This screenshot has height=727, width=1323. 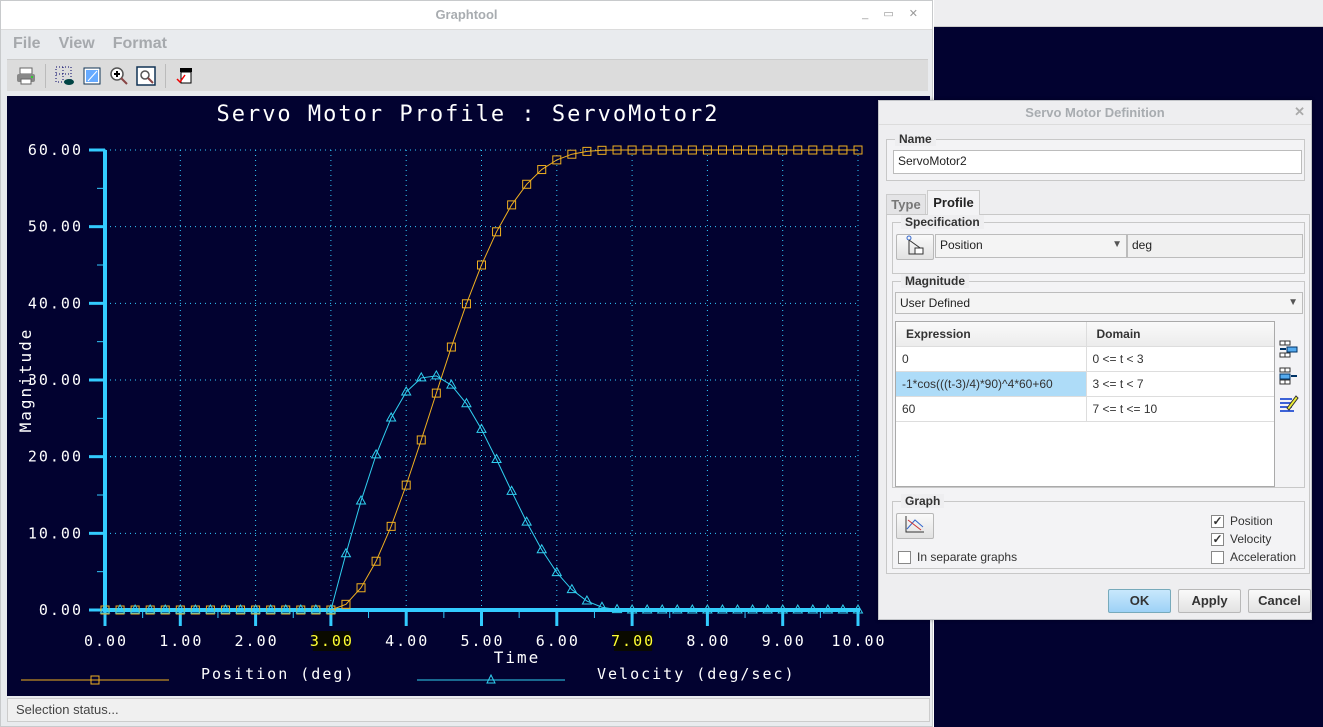 What do you see at coordinates (1180, 334) in the screenshot?
I see `column-header-domain: Domain` at bounding box center [1180, 334].